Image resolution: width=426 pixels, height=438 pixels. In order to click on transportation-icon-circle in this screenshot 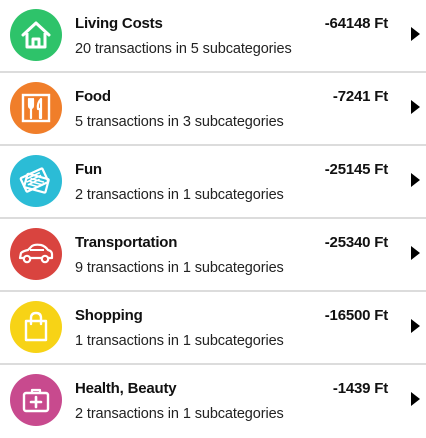, I will do `click(36, 254)`.